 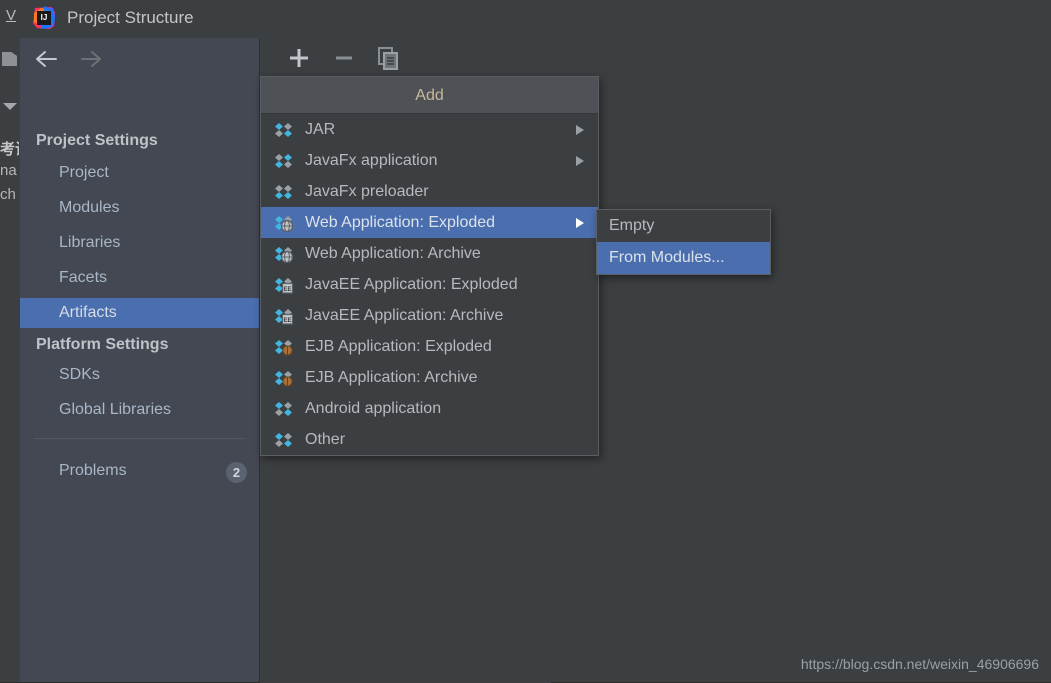 What do you see at coordinates (139, 208) in the screenshot?
I see `sidebar-item-modules: Modules` at bounding box center [139, 208].